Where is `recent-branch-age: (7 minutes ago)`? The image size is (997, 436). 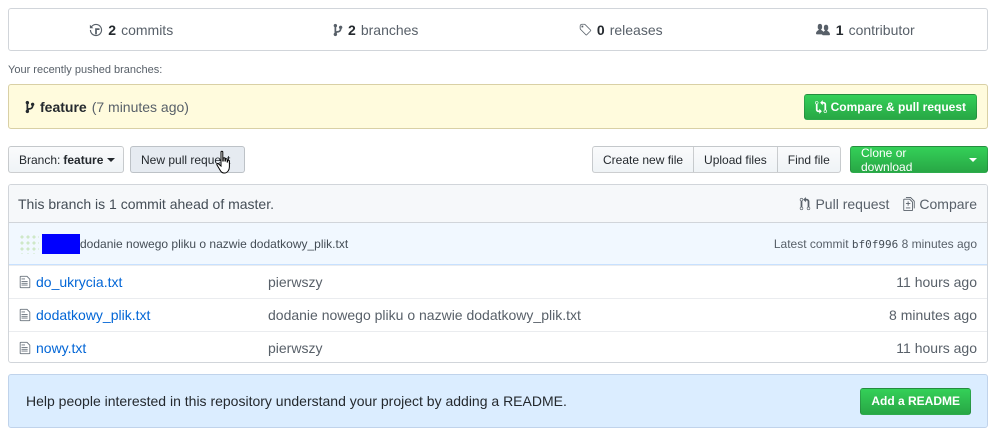 recent-branch-age: (7 minutes ago) is located at coordinates (140, 106).